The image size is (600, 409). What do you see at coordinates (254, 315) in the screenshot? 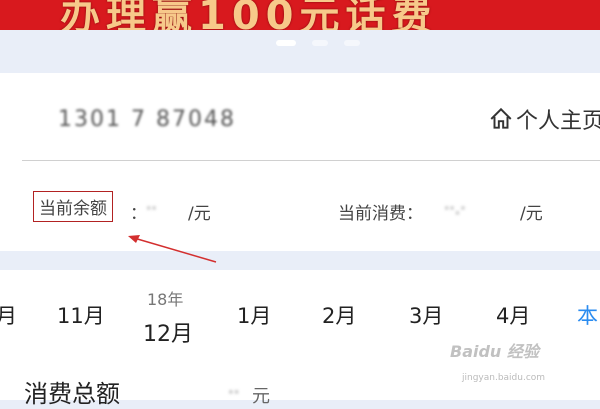
I see `month-tab: 1月` at bounding box center [254, 315].